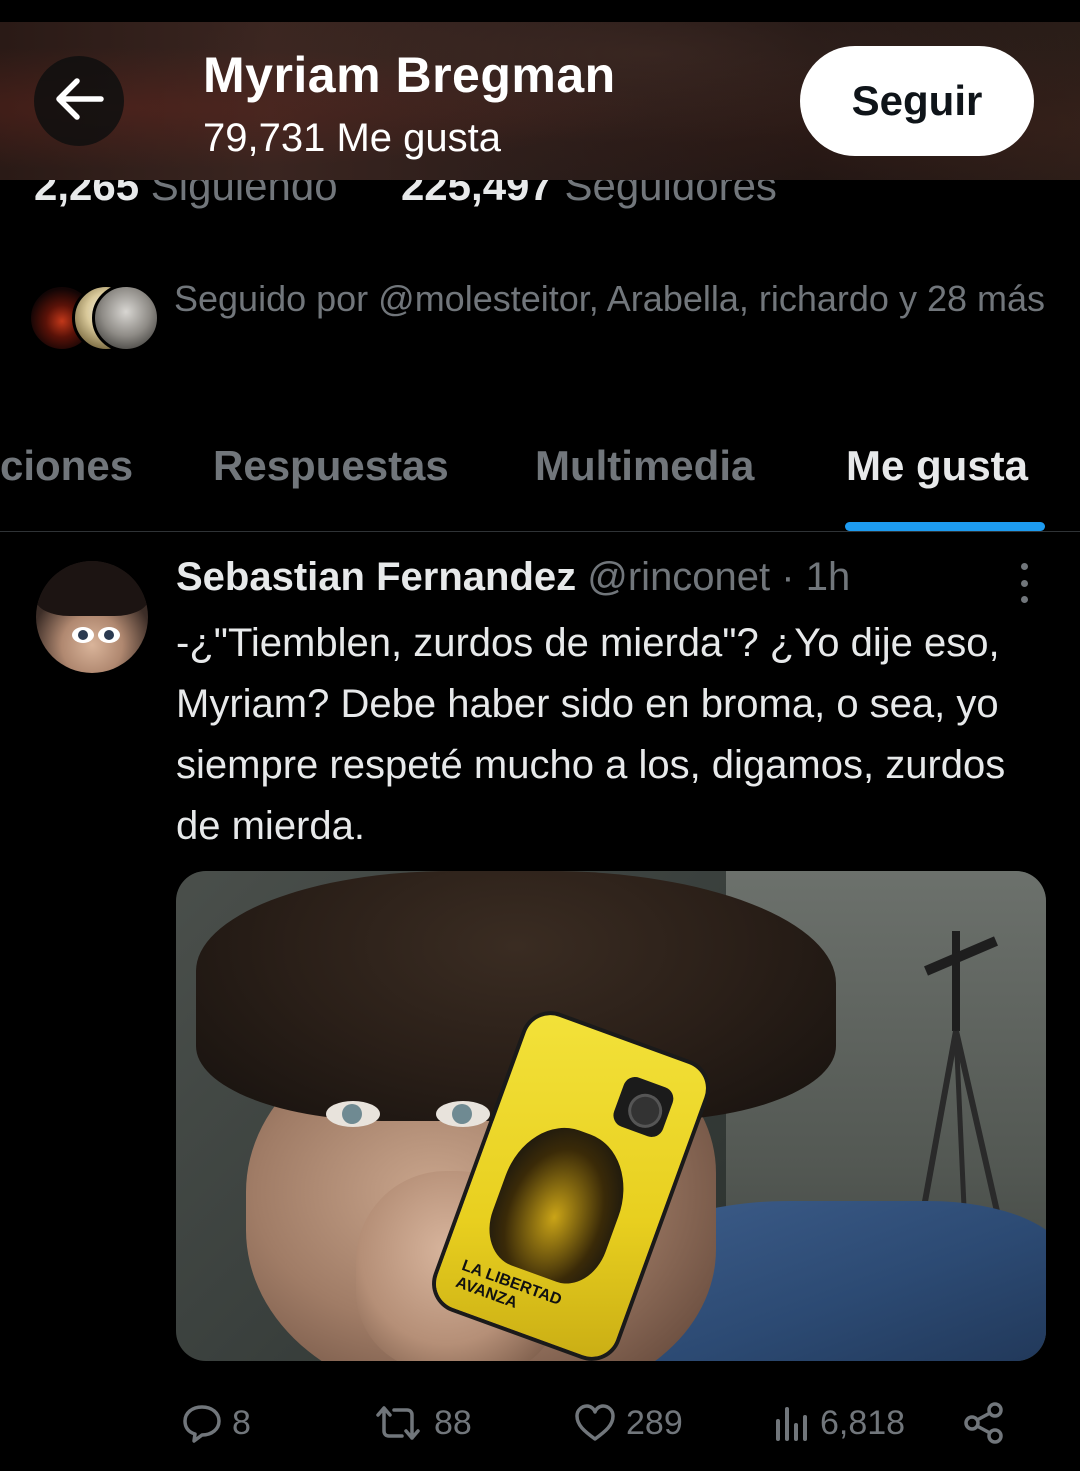  I want to click on views-count: 6,818, so click(863, 1422).